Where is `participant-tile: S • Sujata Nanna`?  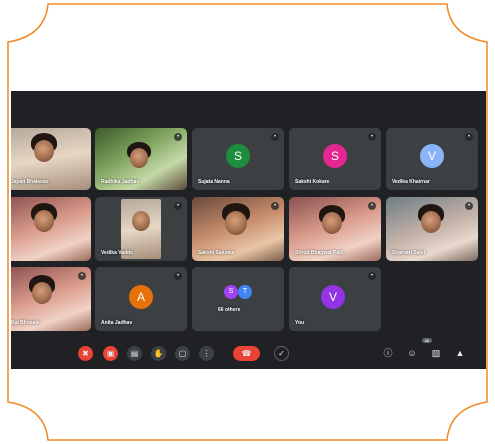
participant-tile: S • Sujata Nanna is located at coordinates (238, 159).